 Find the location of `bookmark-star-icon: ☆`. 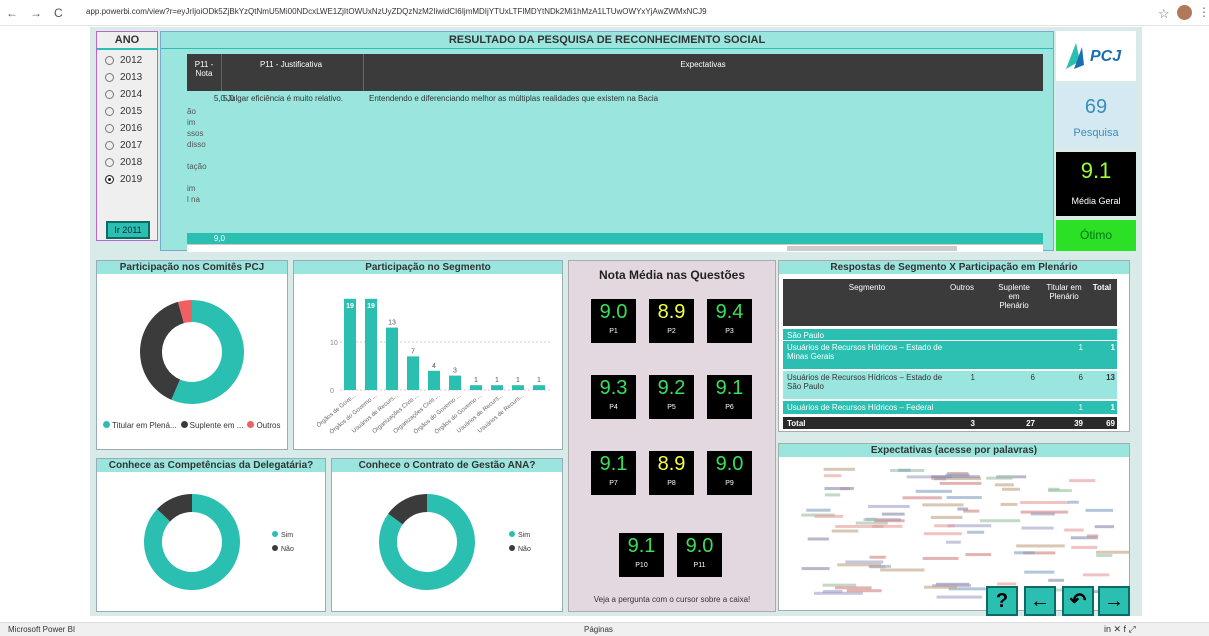

bookmark-star-icon: ☆ is located at coordinates (1164, 14).